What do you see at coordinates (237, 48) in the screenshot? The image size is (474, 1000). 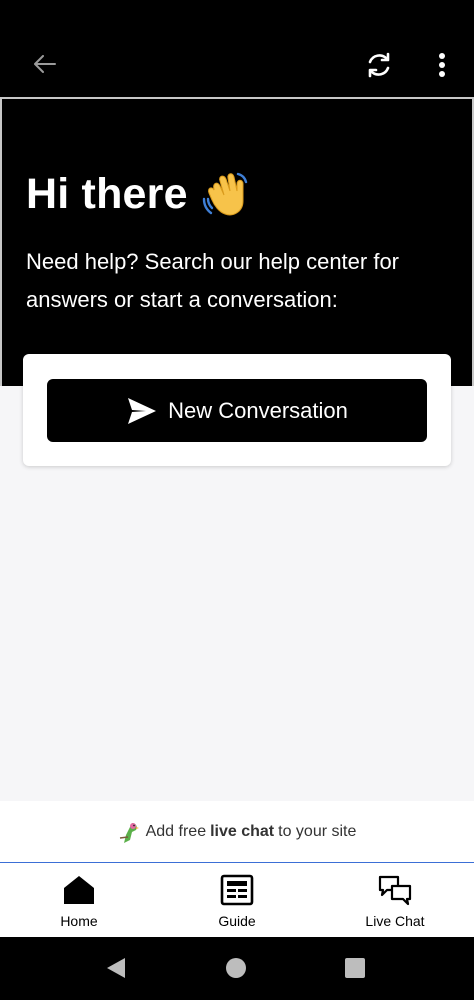 I see `app-header` at bounding box center [237, 48].